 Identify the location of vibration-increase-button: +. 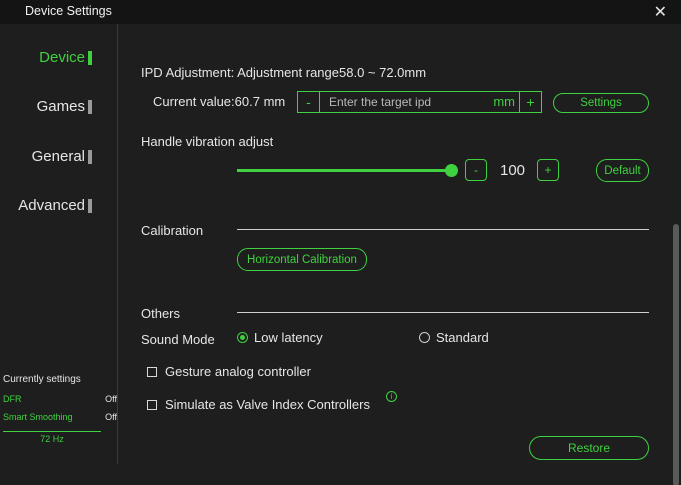
(548, 170).